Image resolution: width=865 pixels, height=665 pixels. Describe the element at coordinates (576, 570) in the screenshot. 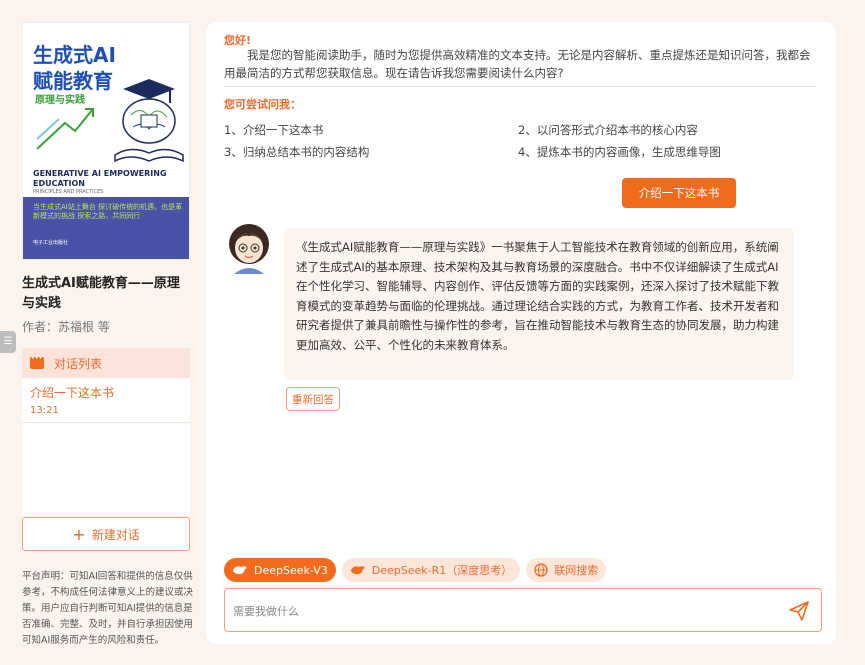

I see `web-search-label: 联网搜索` at that location.